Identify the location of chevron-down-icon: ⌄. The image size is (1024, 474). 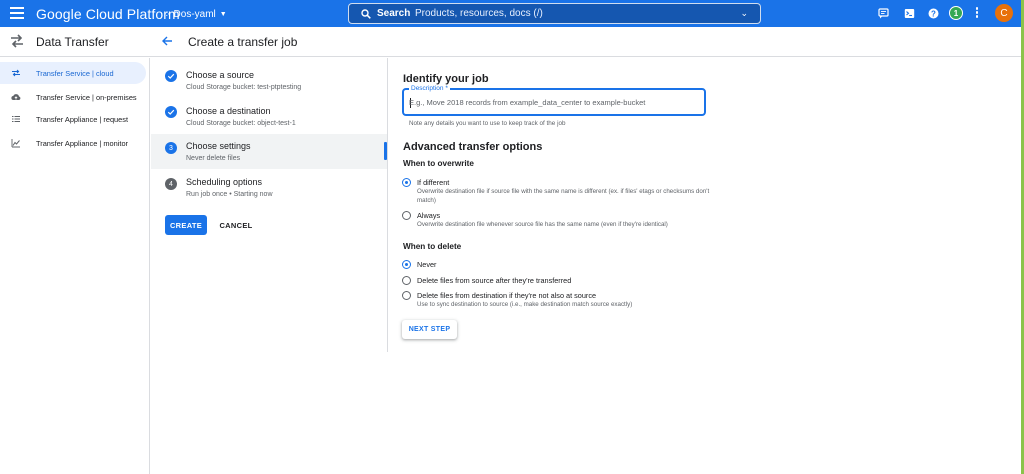
(744, 13).